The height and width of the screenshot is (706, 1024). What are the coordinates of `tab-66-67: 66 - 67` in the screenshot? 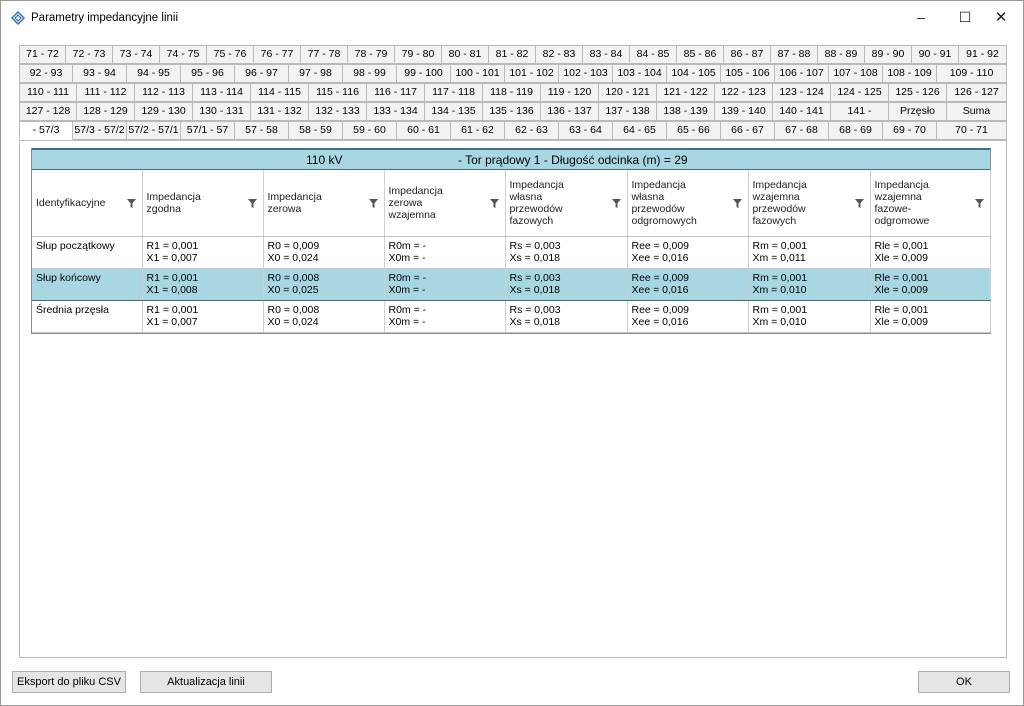 It's located at (748, 130).